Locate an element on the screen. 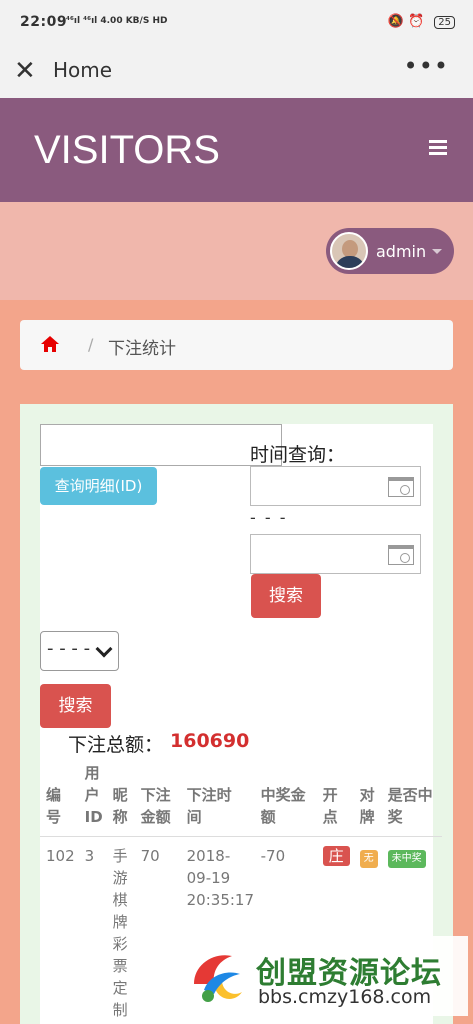 The width and height of the screenshot is (473, 1024). col-header-win: 中奖金额 is located at coordinates (283, 806).